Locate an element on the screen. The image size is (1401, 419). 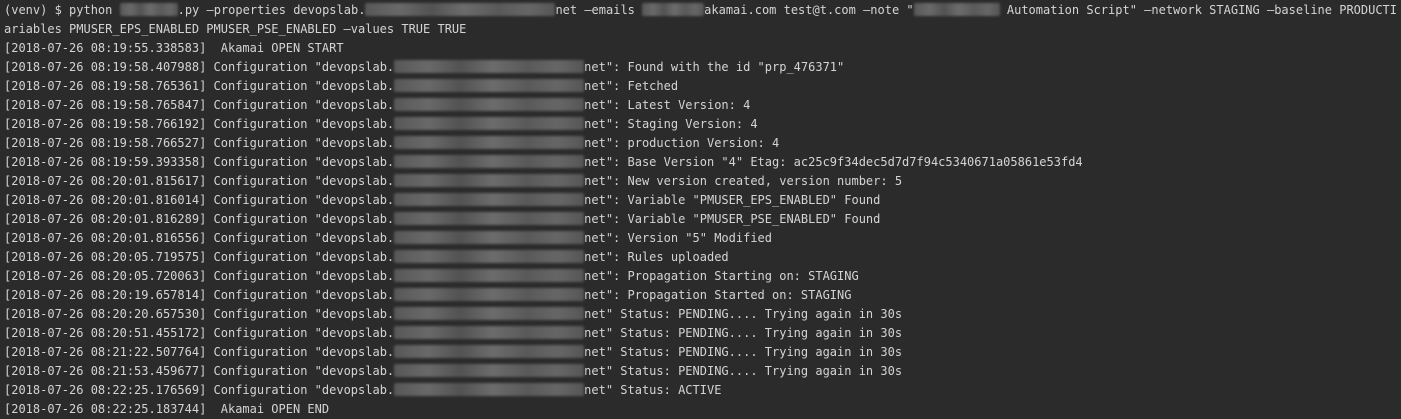
log-message: net": Rules uploaded is located at coordinates (656, 257).